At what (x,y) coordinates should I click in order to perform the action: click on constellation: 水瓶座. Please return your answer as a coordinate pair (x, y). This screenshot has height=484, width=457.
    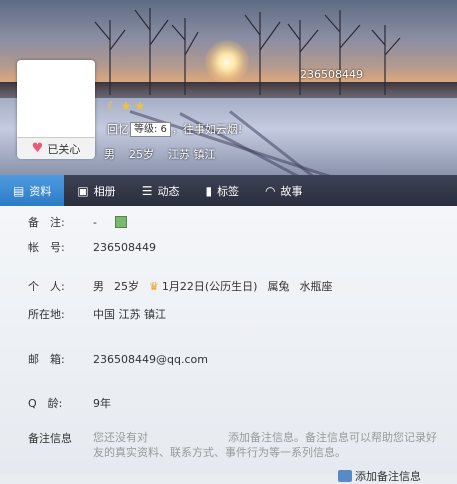
    Looking at the image, I should click on (316, 286).